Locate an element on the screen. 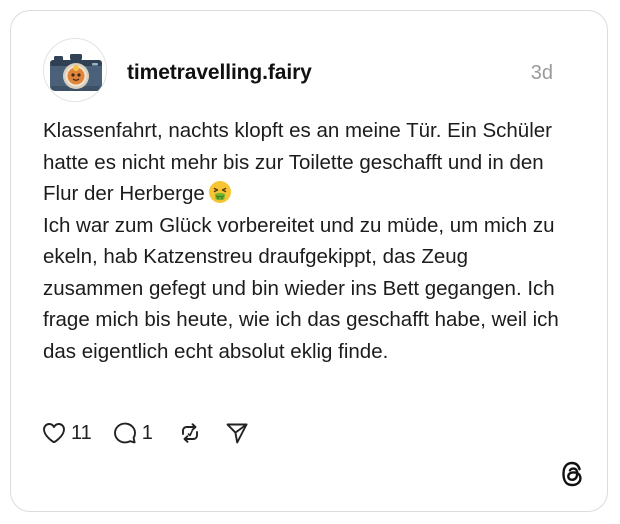 The image size is (620, 524). threads-logo-icon is located at coordinates (572, 474).